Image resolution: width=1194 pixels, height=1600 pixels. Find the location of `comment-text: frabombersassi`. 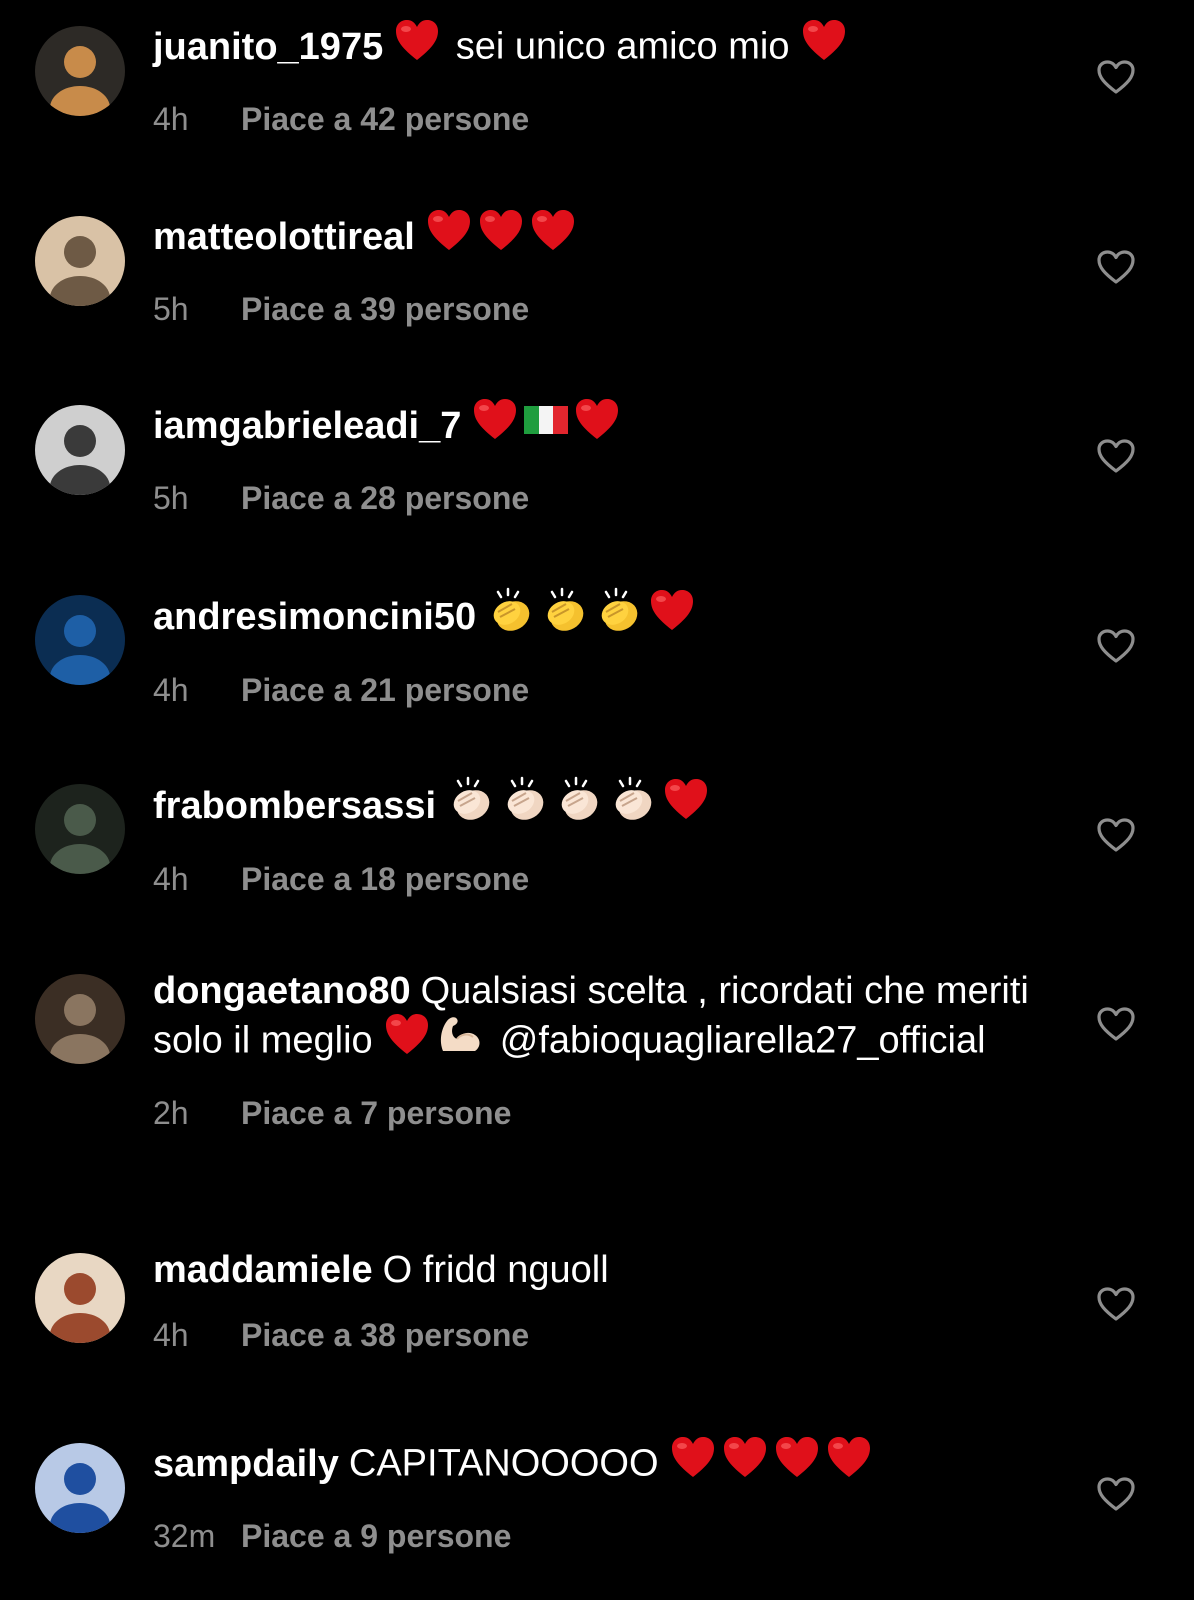

comment-text: frabombersassi is located at coordinates (593, 806).